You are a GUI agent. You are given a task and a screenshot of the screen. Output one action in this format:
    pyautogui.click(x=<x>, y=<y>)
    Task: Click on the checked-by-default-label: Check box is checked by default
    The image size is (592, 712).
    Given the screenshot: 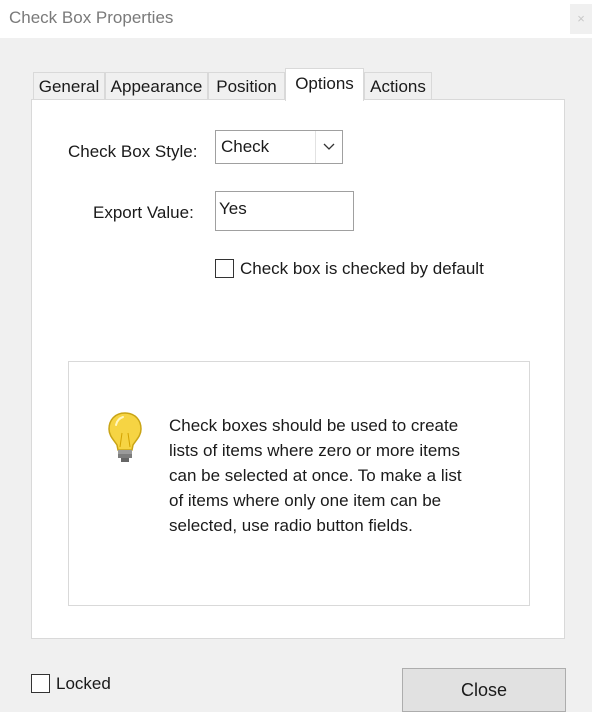 What is the action you would take?
    pyautogui.click(x=362, y=269)
    